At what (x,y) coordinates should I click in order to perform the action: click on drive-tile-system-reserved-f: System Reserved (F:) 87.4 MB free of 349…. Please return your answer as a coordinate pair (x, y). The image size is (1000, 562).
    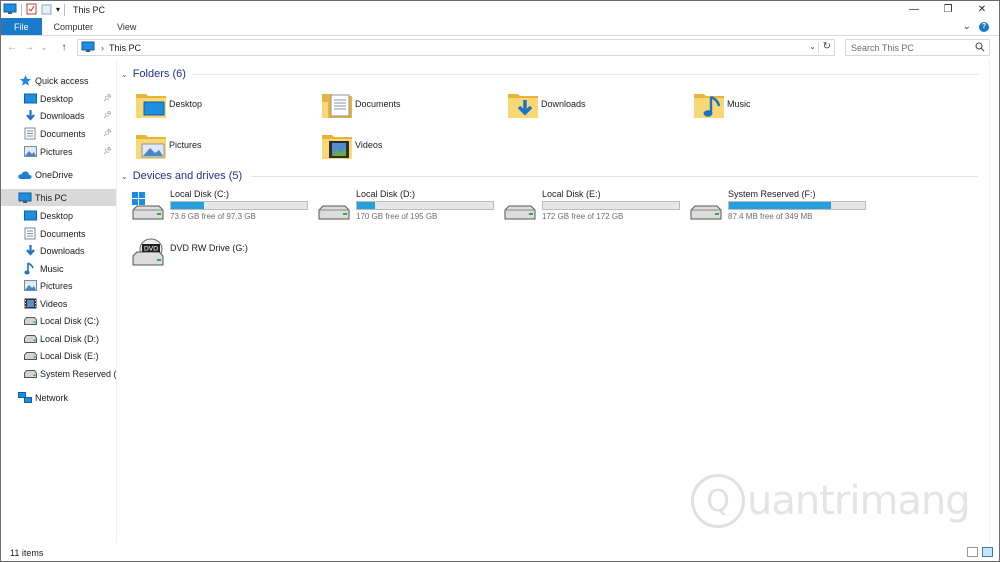
    Looking at the image, I should click on (779, 205).